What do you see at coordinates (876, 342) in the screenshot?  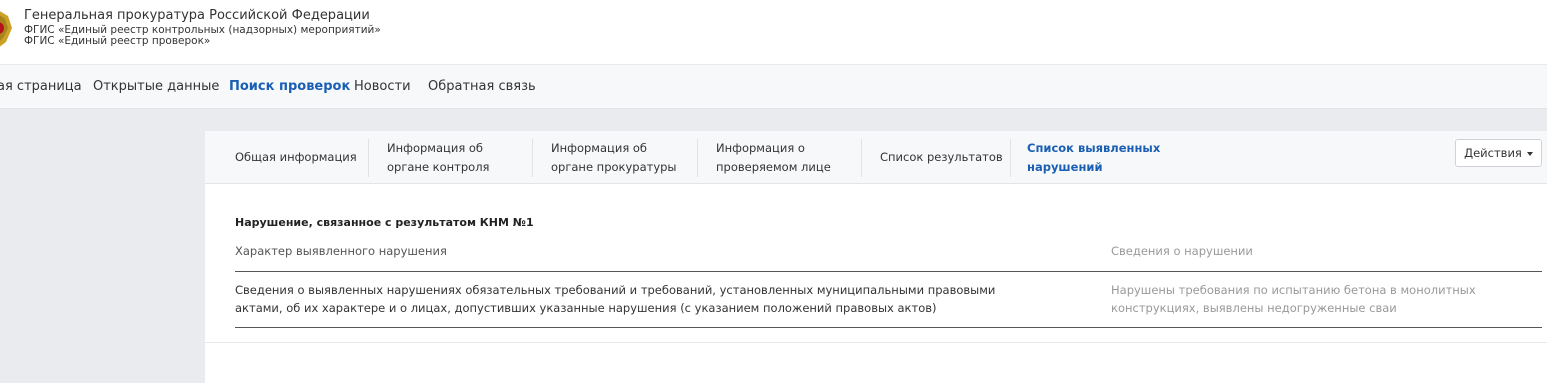 I see `section-divider` at bounding box center [876, 342].